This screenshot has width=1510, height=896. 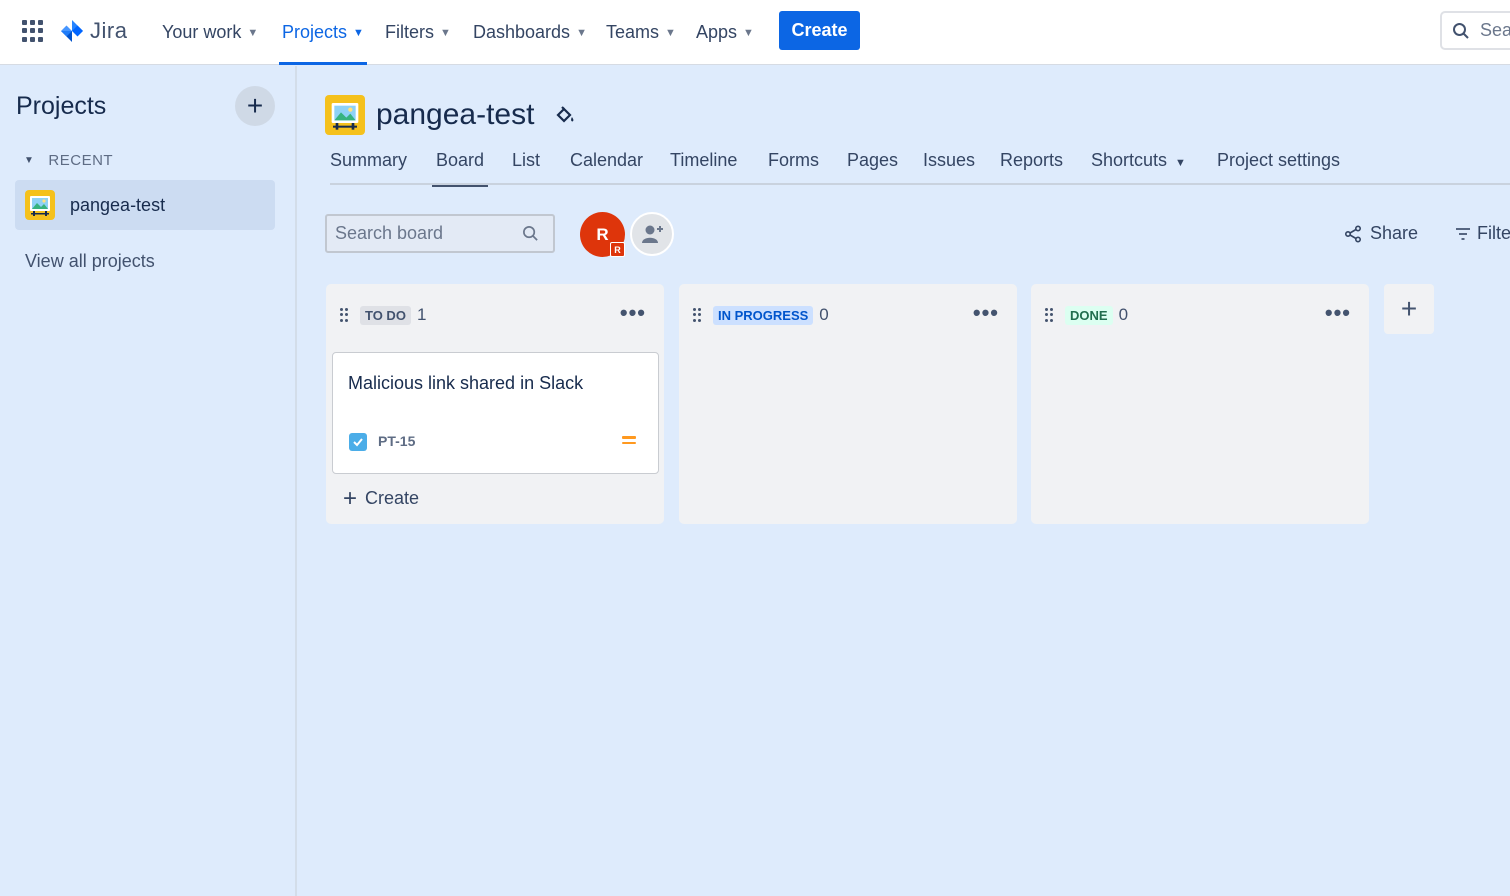 What do you see at coordinates (1200, 404) in the screenshot?
I see `board-column-done: DONE 0 •••` at bounding box center [1200, 404].